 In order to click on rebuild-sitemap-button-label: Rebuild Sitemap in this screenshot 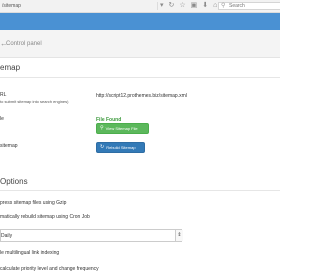, I will do `click(121, 147)`.